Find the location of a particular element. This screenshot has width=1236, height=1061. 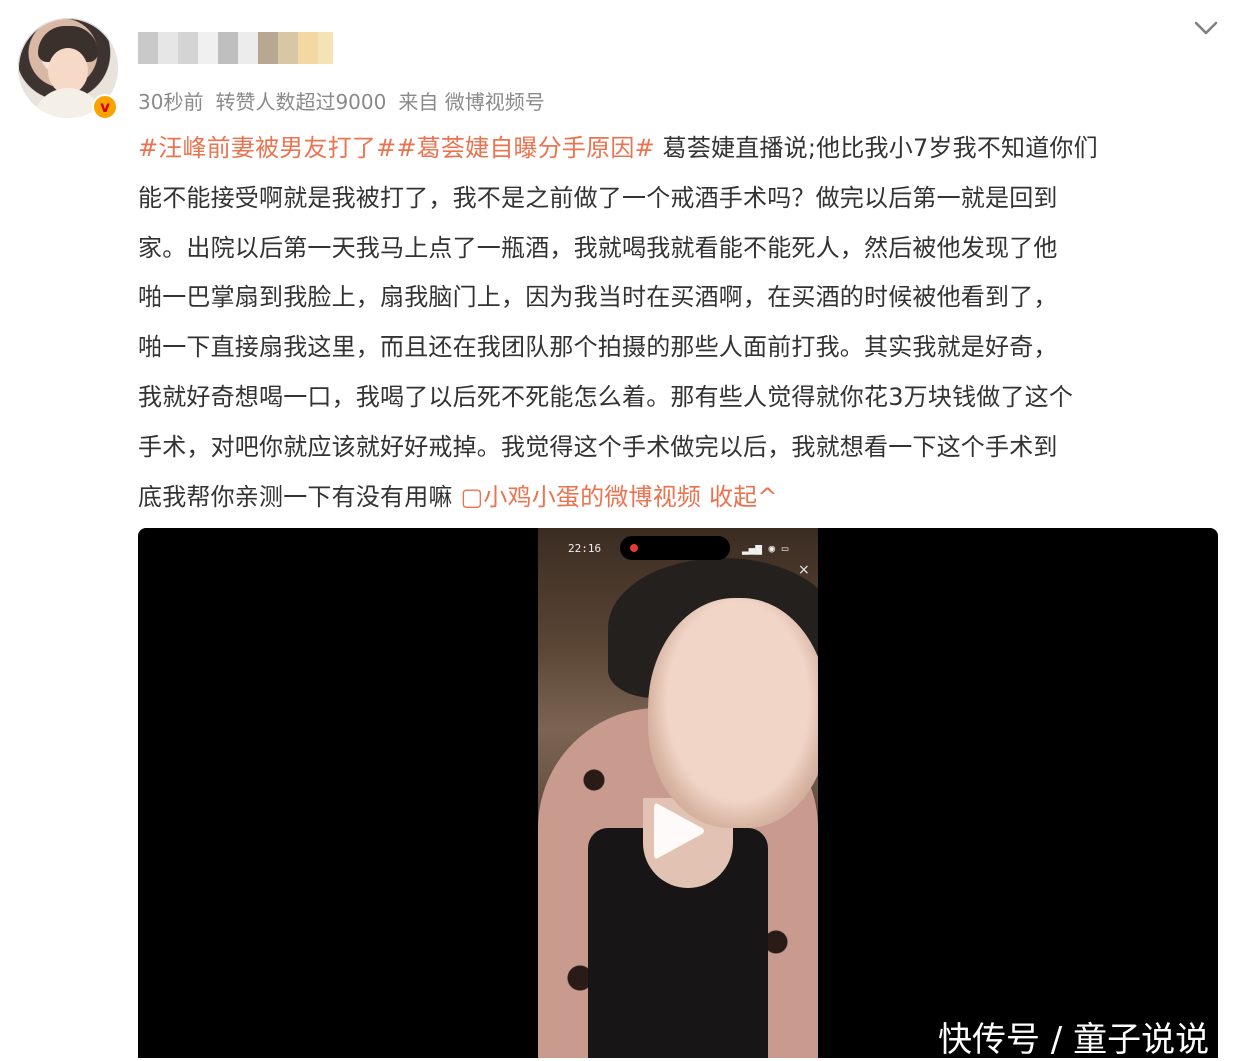

phone-time: 22:16 is located at coordinates (585, 548).